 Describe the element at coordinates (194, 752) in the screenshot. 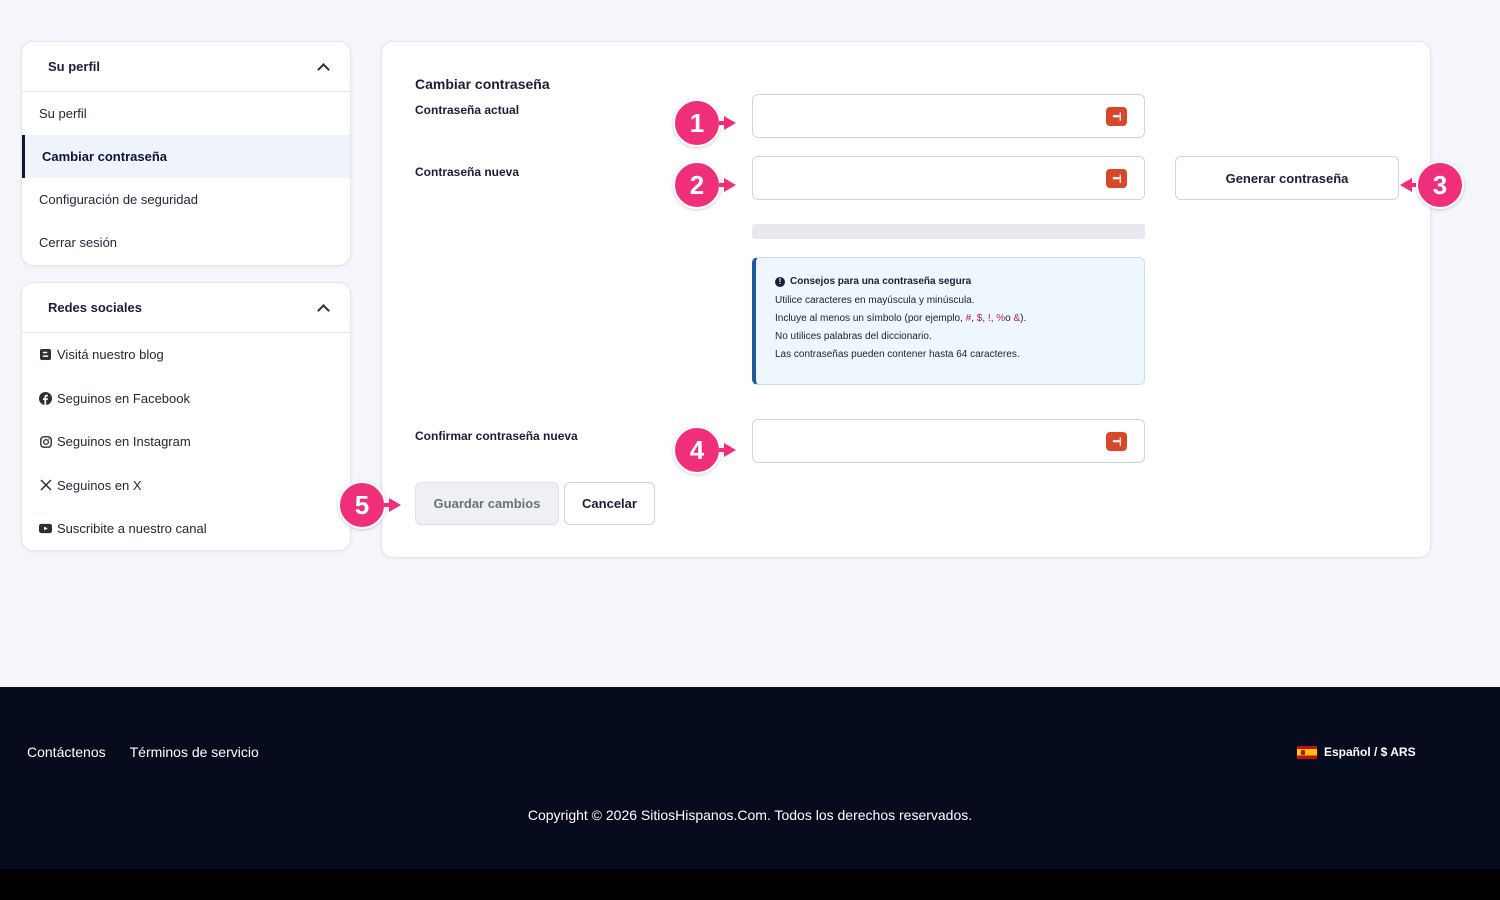

I see `footer-link-terms: Términos de servicio` at that location.